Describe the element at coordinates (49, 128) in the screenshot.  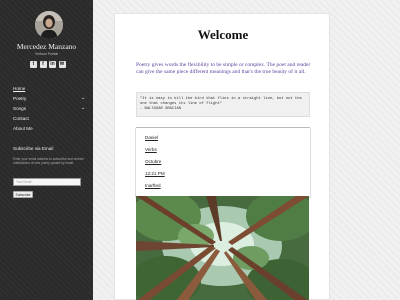
I see `nav-item-about: About Me` at that location.